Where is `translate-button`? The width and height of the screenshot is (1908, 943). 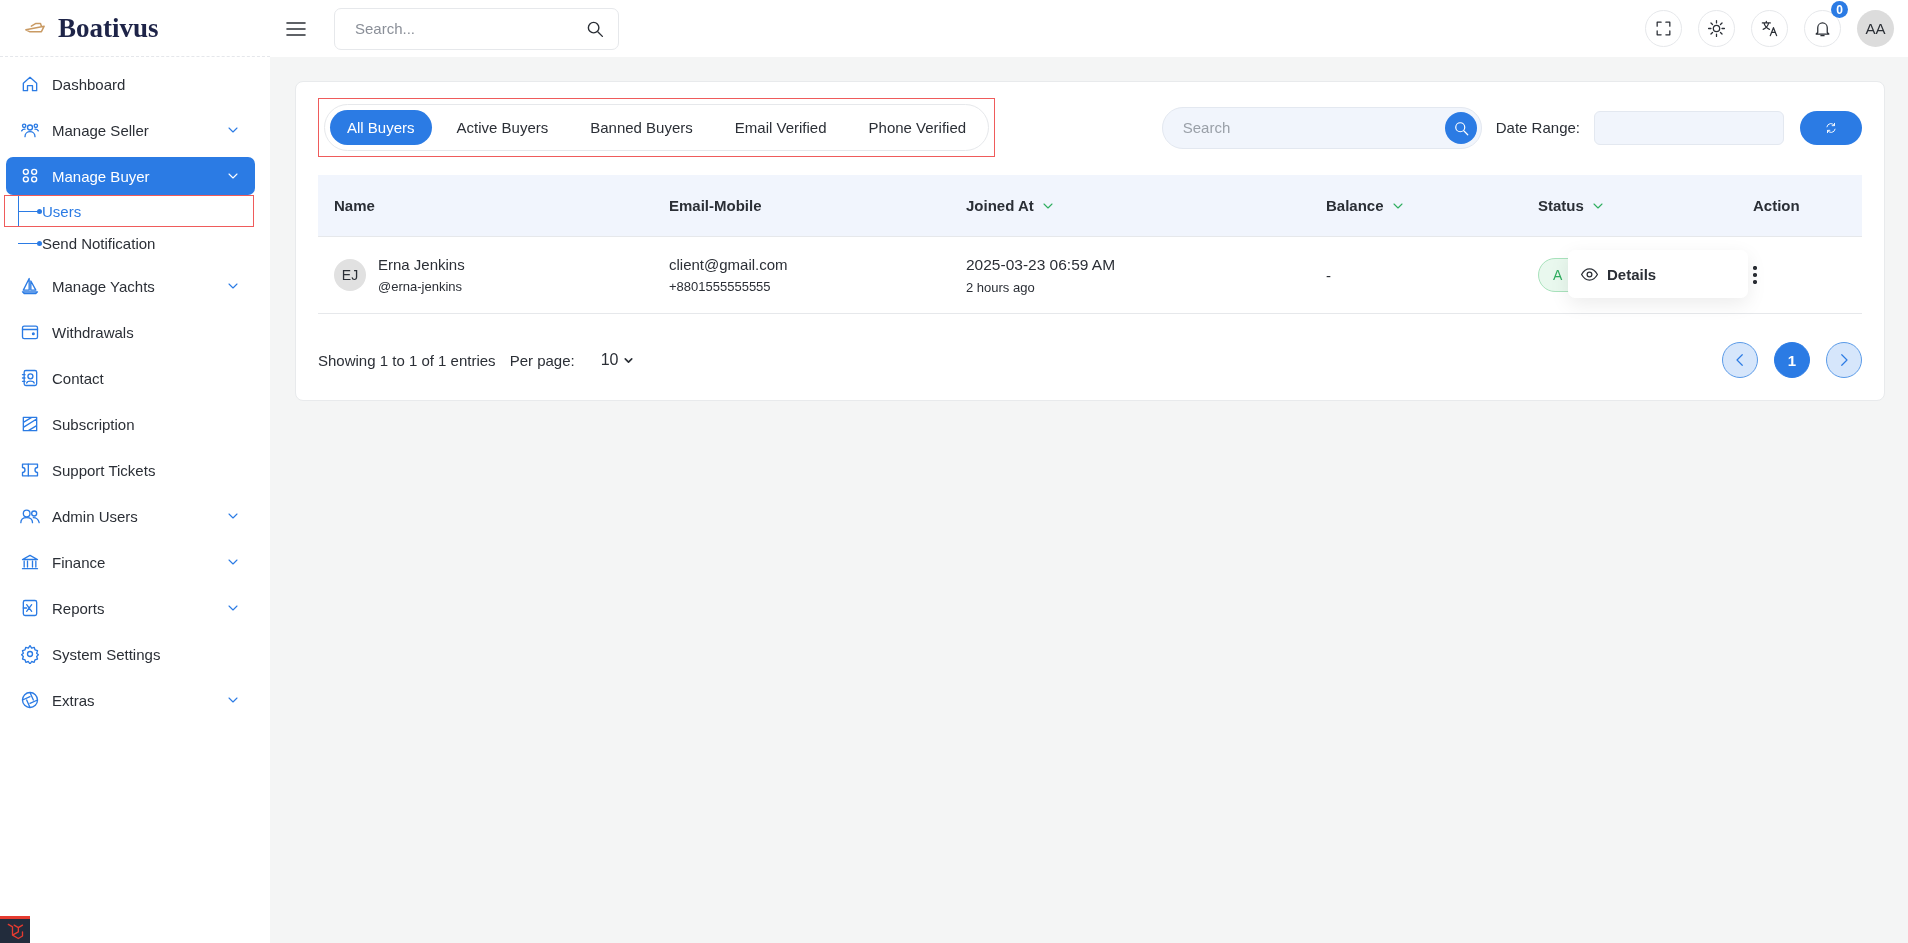
translate-button is located at coordinates (1769, 28).